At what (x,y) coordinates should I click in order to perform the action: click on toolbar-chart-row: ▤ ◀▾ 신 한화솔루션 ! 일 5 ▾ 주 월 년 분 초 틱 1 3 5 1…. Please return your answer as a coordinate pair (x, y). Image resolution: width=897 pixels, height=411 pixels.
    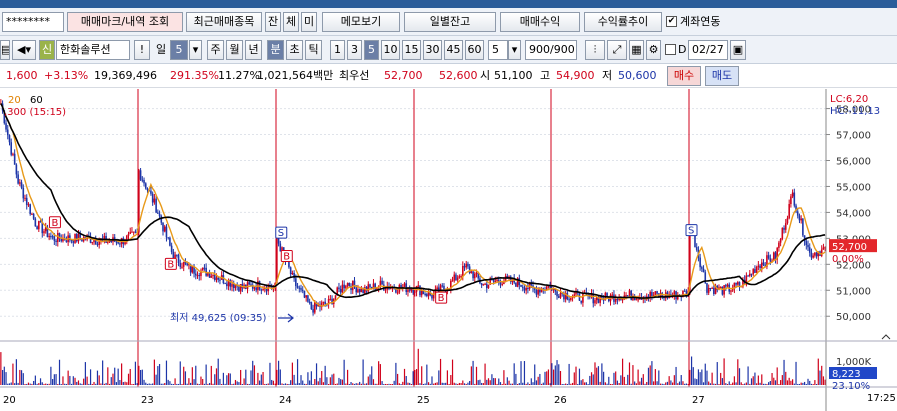
    Looking at the image, I should click on (448, 50).